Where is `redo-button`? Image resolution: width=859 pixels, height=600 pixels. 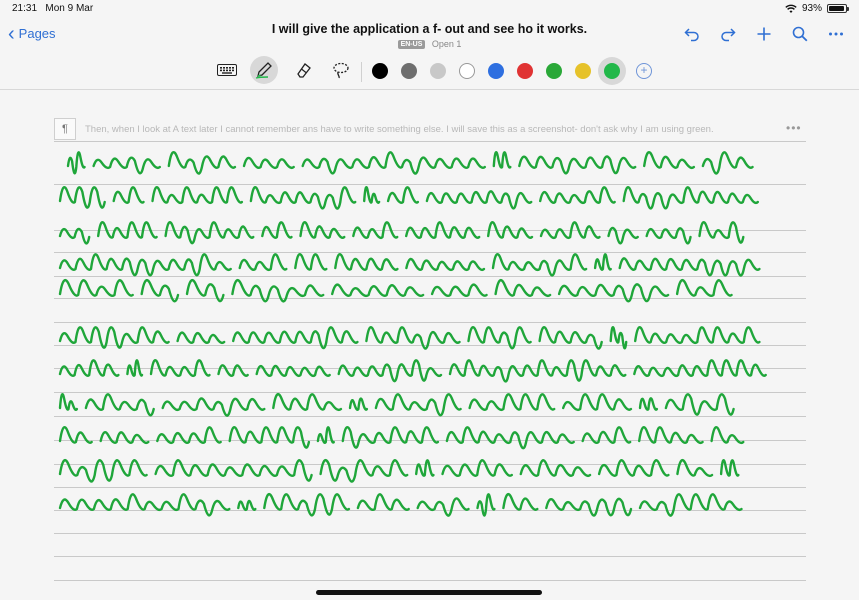 redo-button is located at coordinates (728, 36).